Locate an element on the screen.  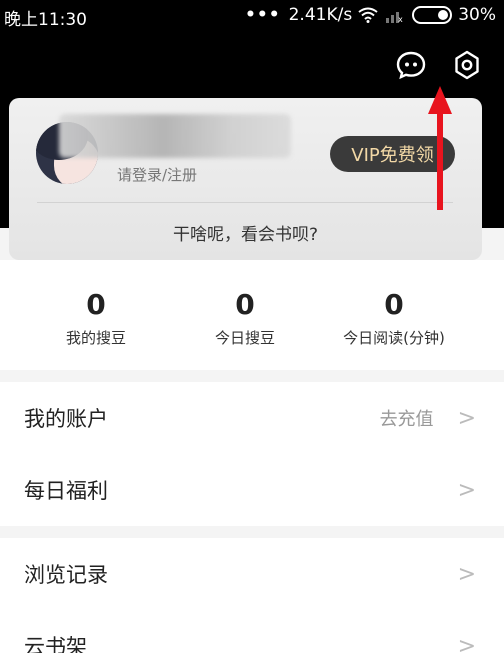
menu-item-cloud-shelf: 云书架 > is located at coordinates (252, 631).